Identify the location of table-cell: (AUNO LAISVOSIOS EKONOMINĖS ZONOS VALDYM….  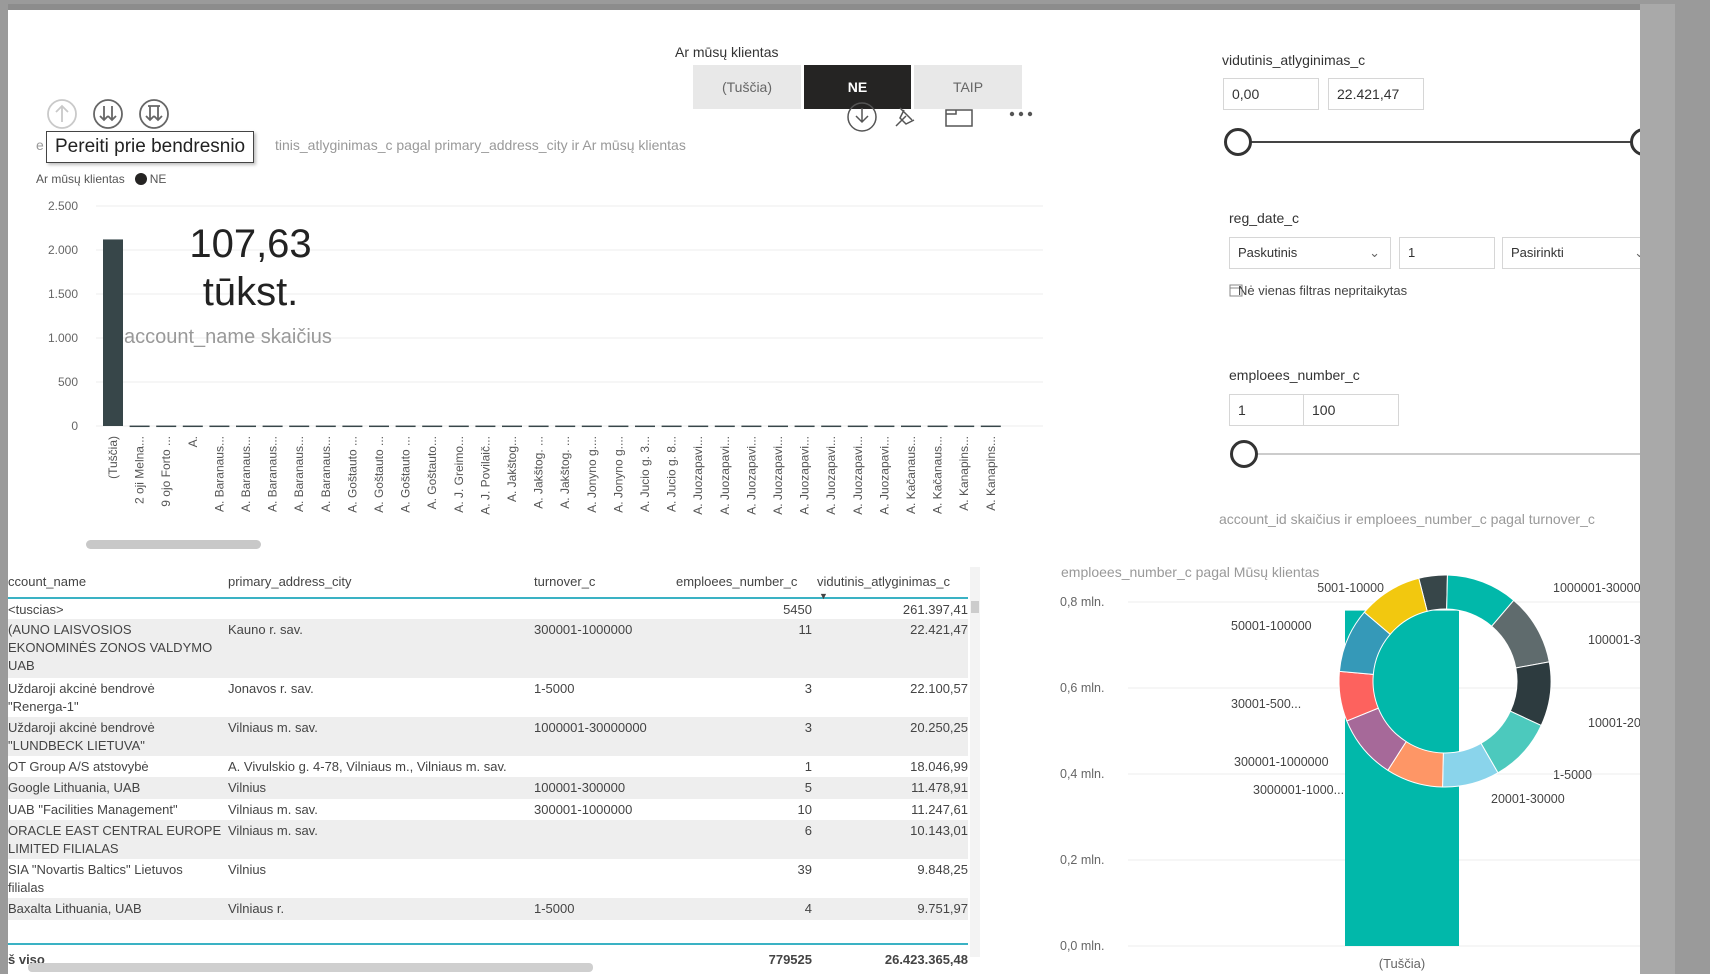
(110, 647).